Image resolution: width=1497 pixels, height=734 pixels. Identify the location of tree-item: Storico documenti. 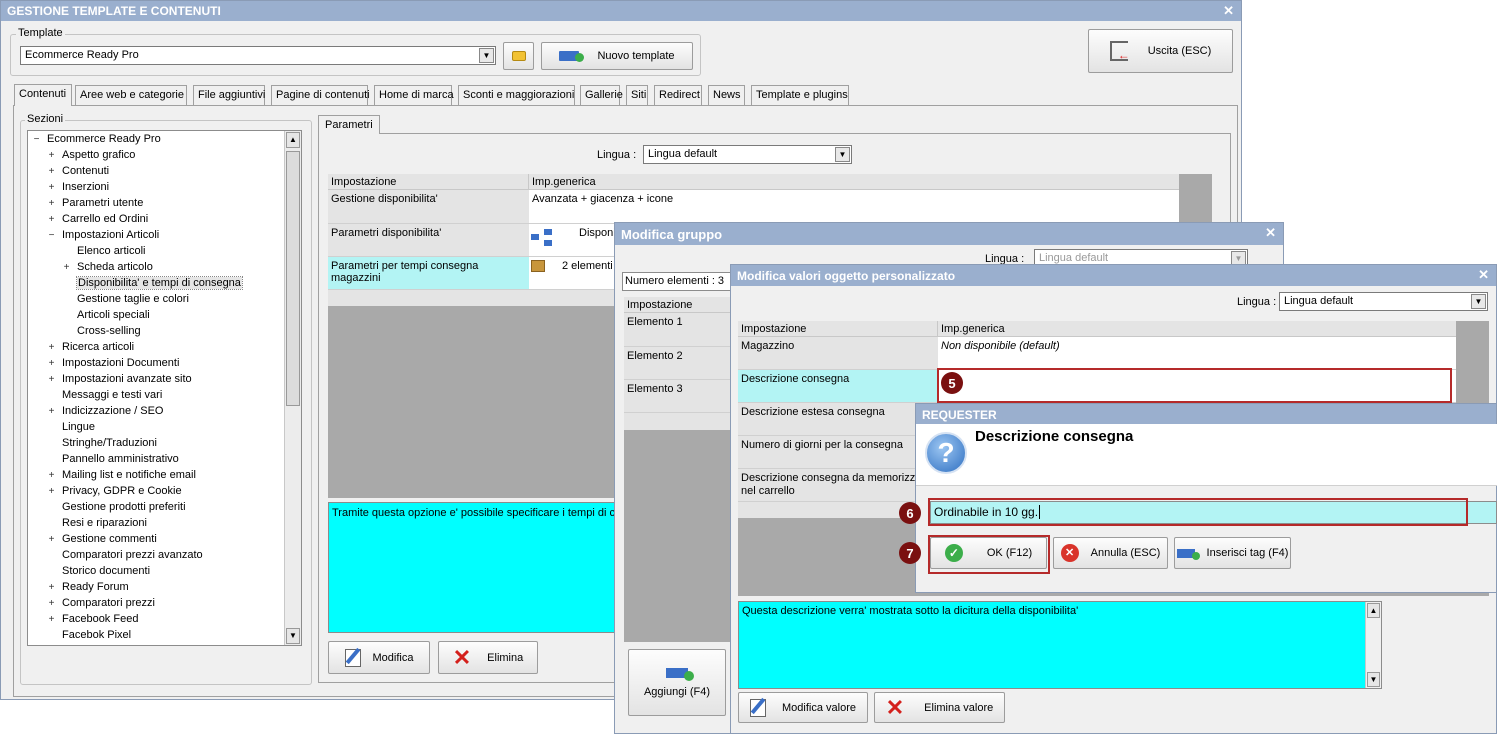
(98, 571).